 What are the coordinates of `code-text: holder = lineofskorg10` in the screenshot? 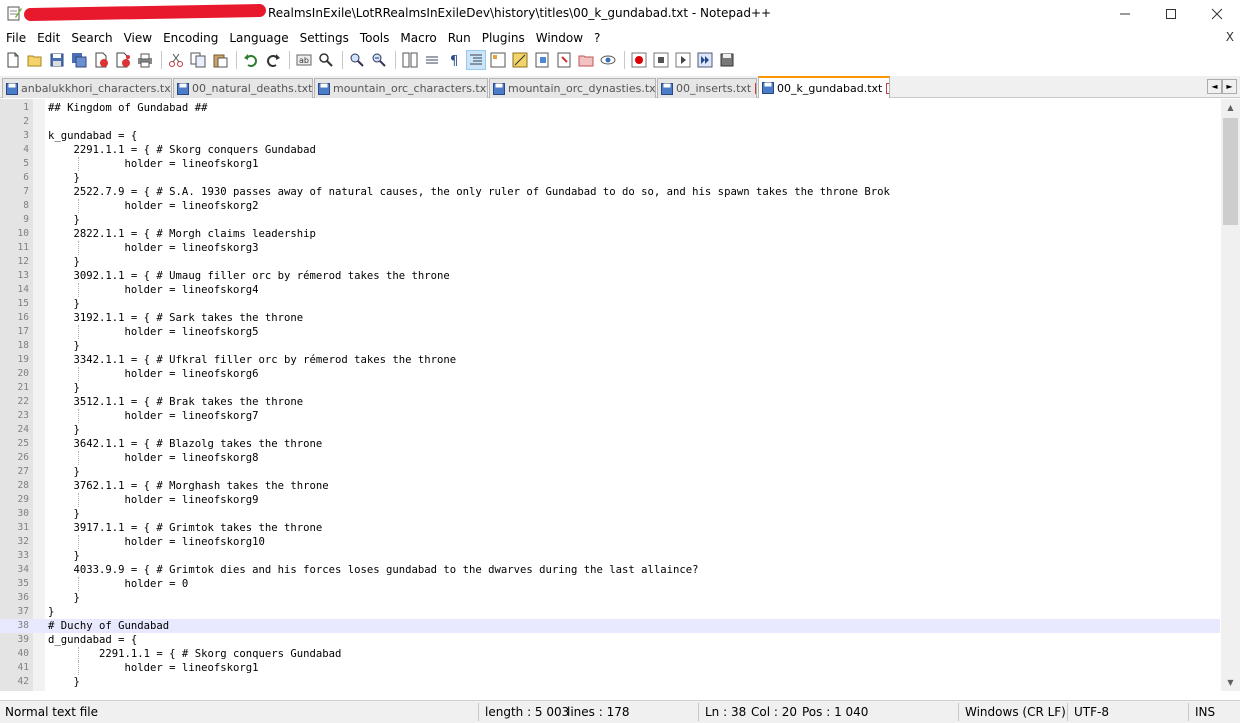 It's located at (156, 542).